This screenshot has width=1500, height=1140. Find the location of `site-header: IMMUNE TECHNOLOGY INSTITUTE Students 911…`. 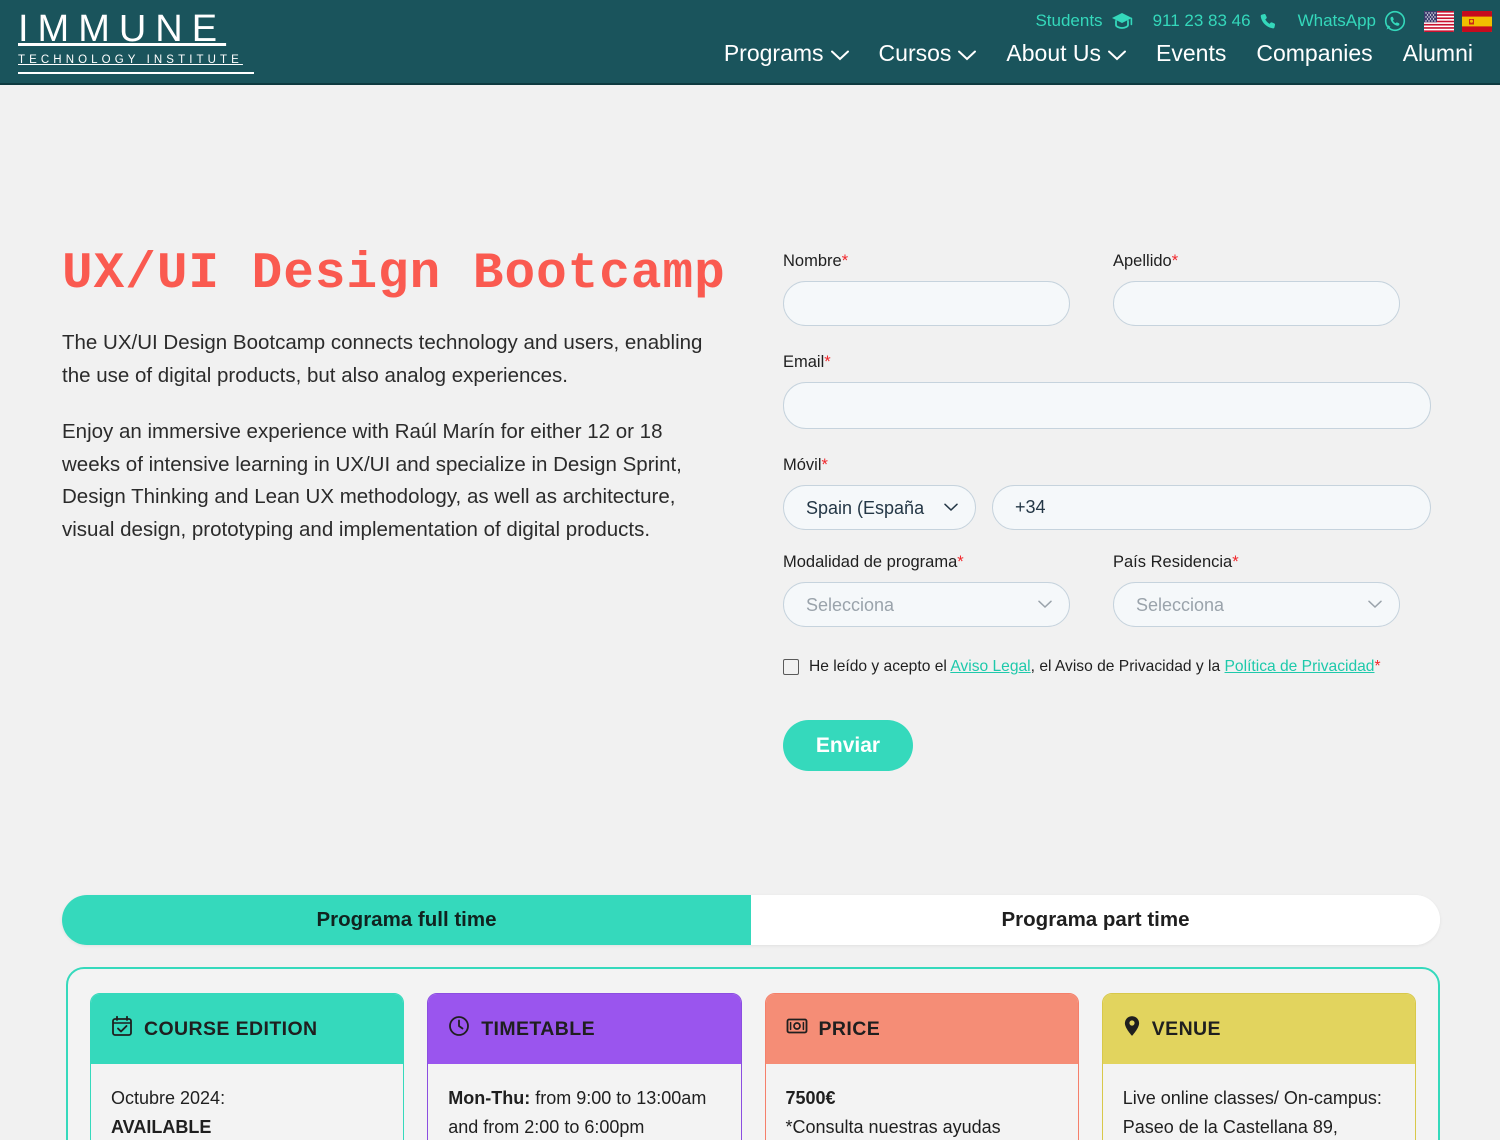

site-header: IMMUNE TECHNOLOGY INSTITUTE Students 911… is located at coordinates (750, 42).